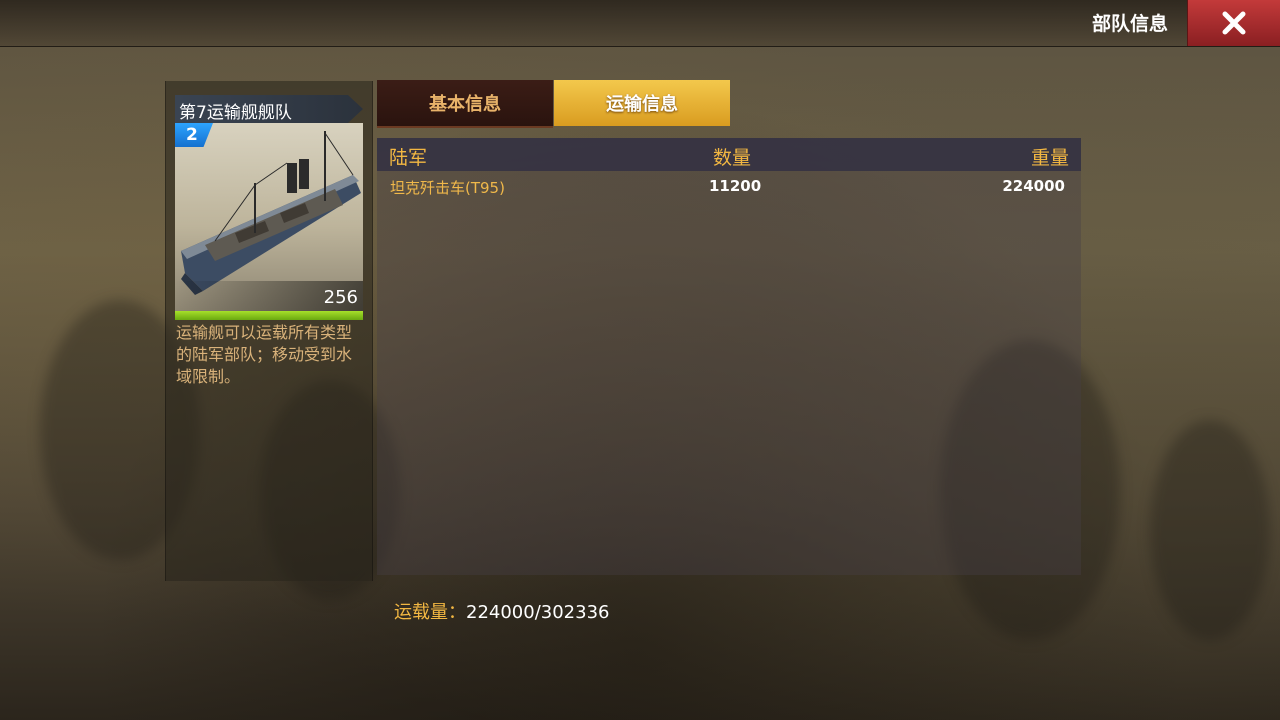  What do you see at coordinates (1129, 24) in the screenshot?
I see `page-title: 部队信息` at bounding box center [1129, 24].